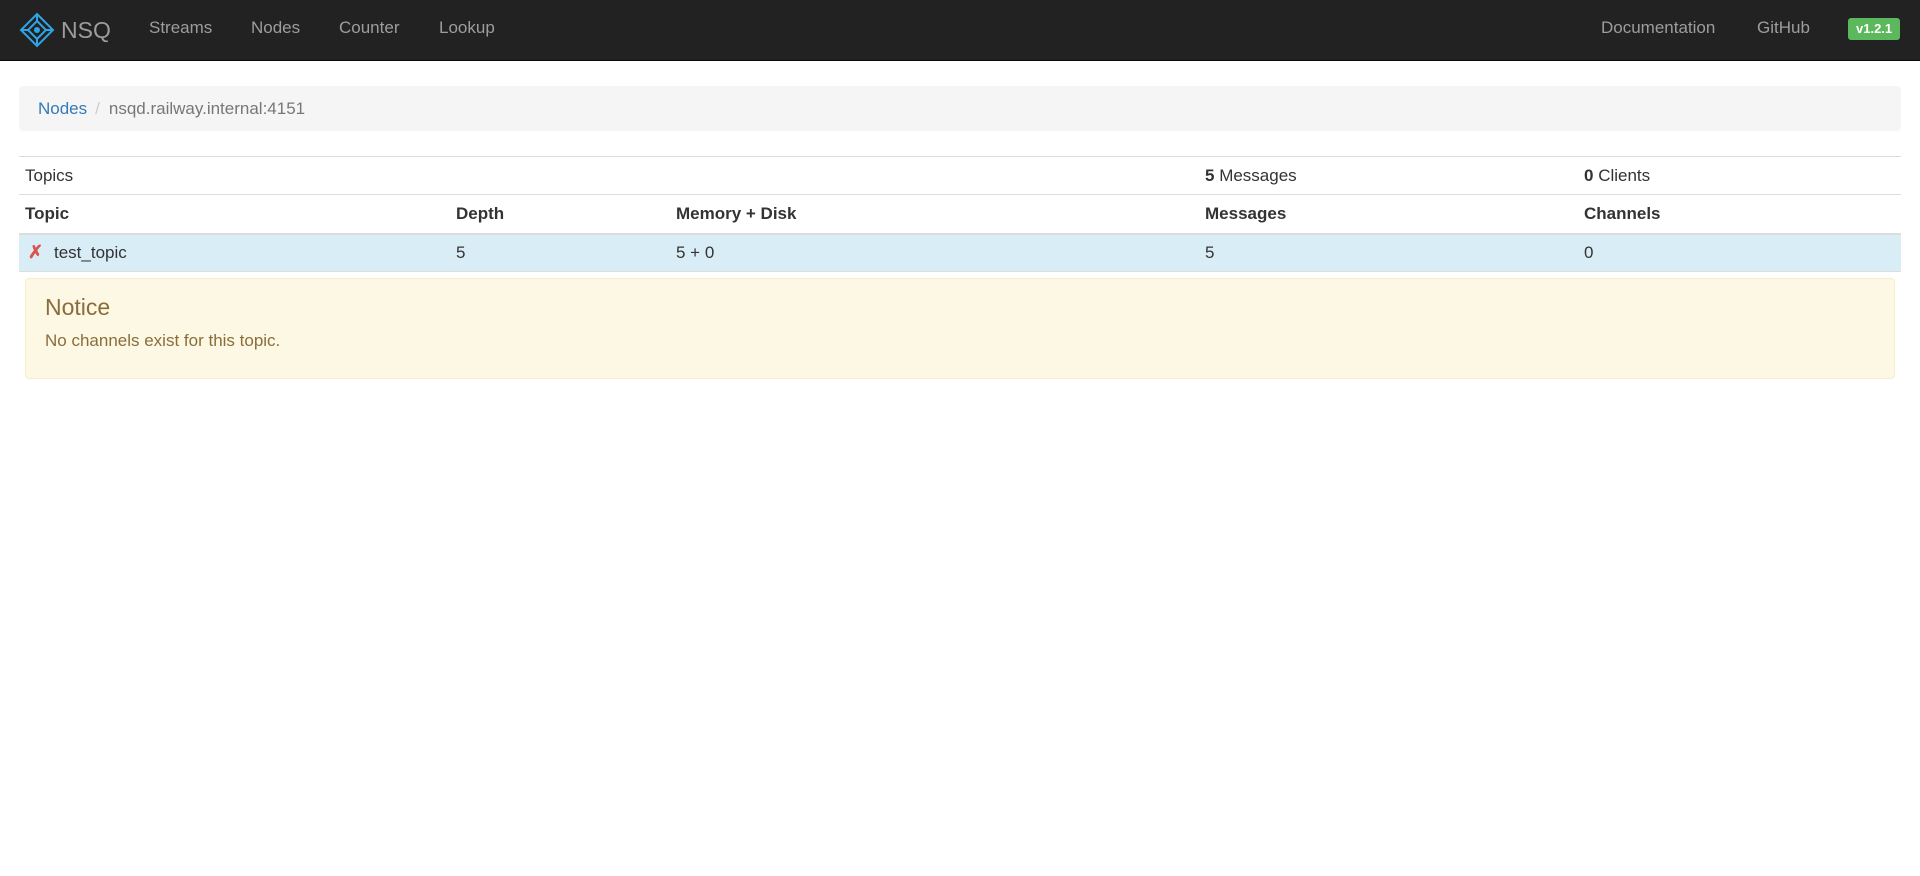 This screenshot has width=1920, height=876. I want to click on cell-topic: ✗ test_topic, so click(234, 252).